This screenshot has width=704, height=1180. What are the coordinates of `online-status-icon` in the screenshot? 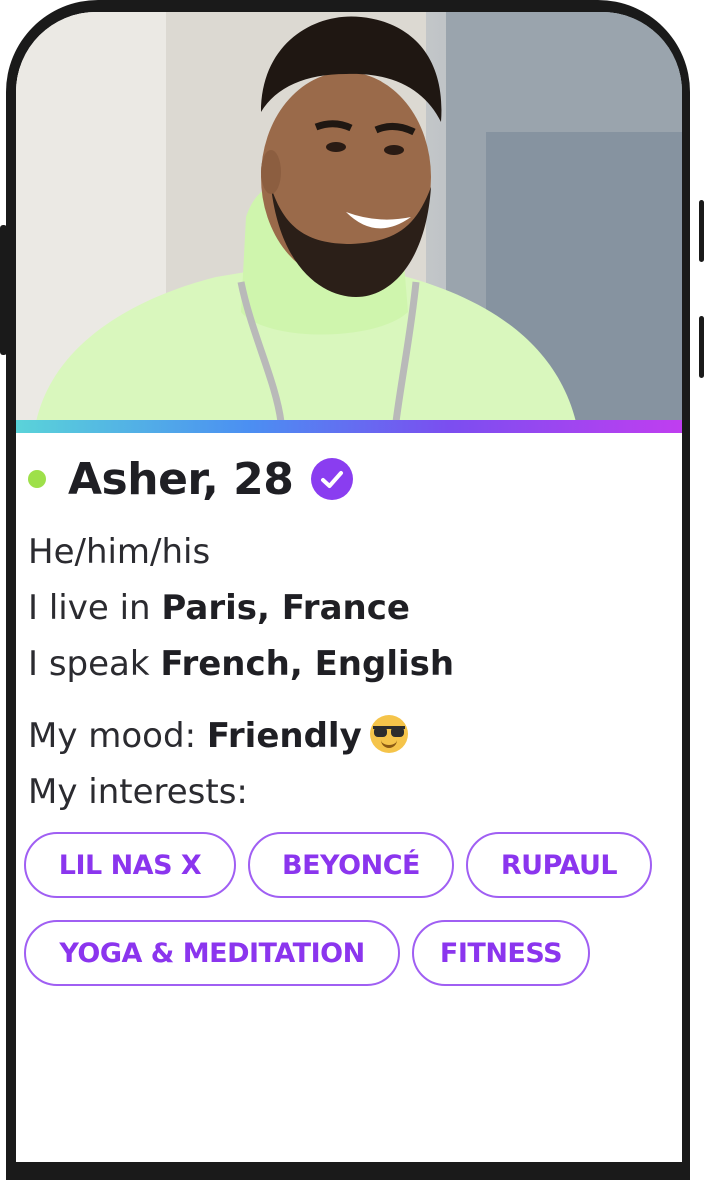 It's located at (37, 479).